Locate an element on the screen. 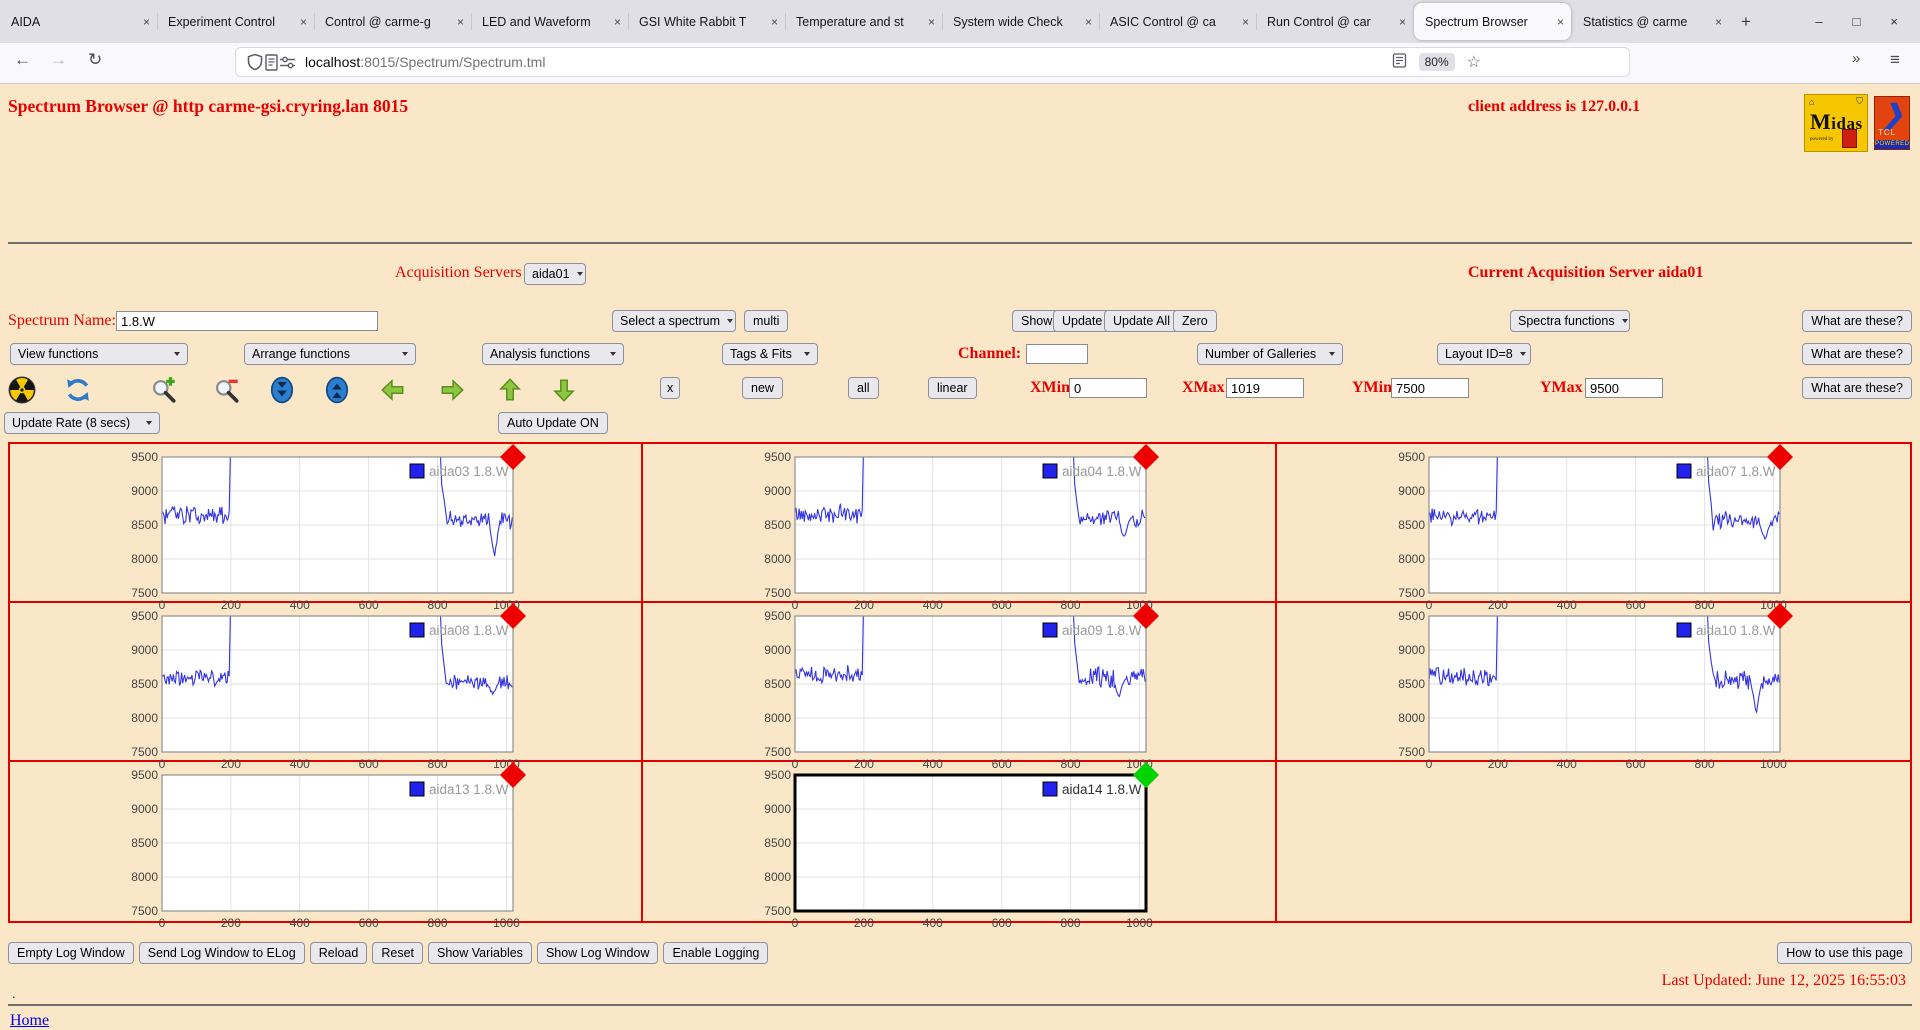  update-rate-select: Update Rate (8 secs) is located at coordinates (82, 423).